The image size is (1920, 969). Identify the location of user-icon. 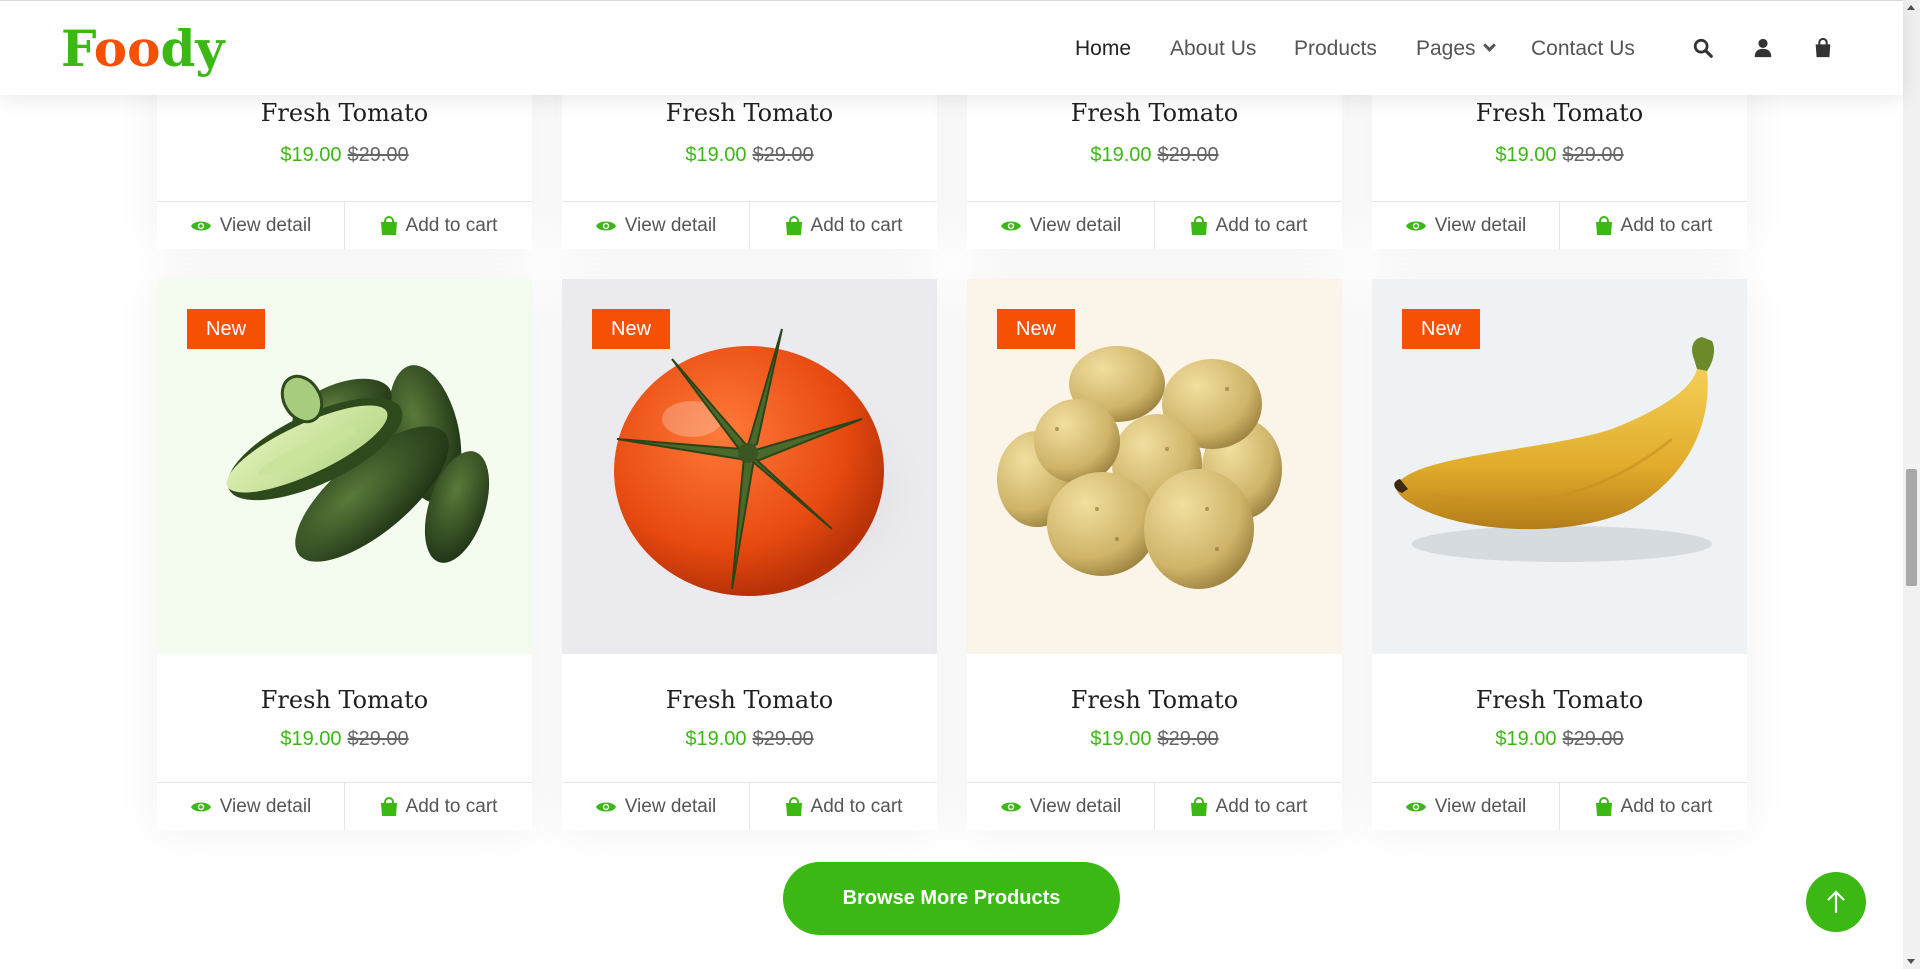
(1763, 48).